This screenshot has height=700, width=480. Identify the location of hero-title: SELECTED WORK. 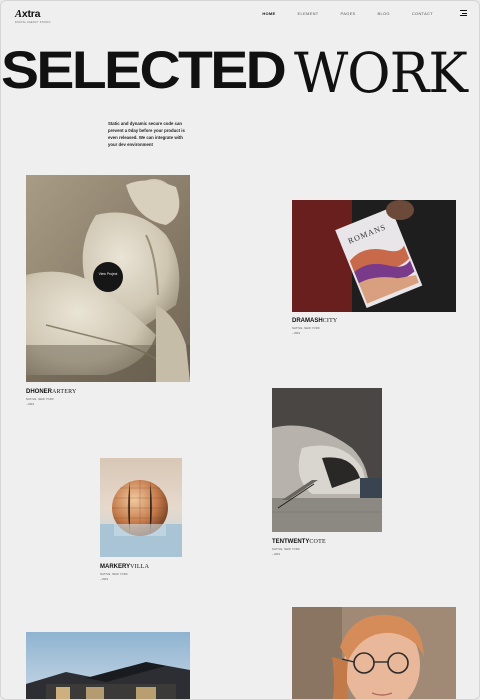
(240, 73).